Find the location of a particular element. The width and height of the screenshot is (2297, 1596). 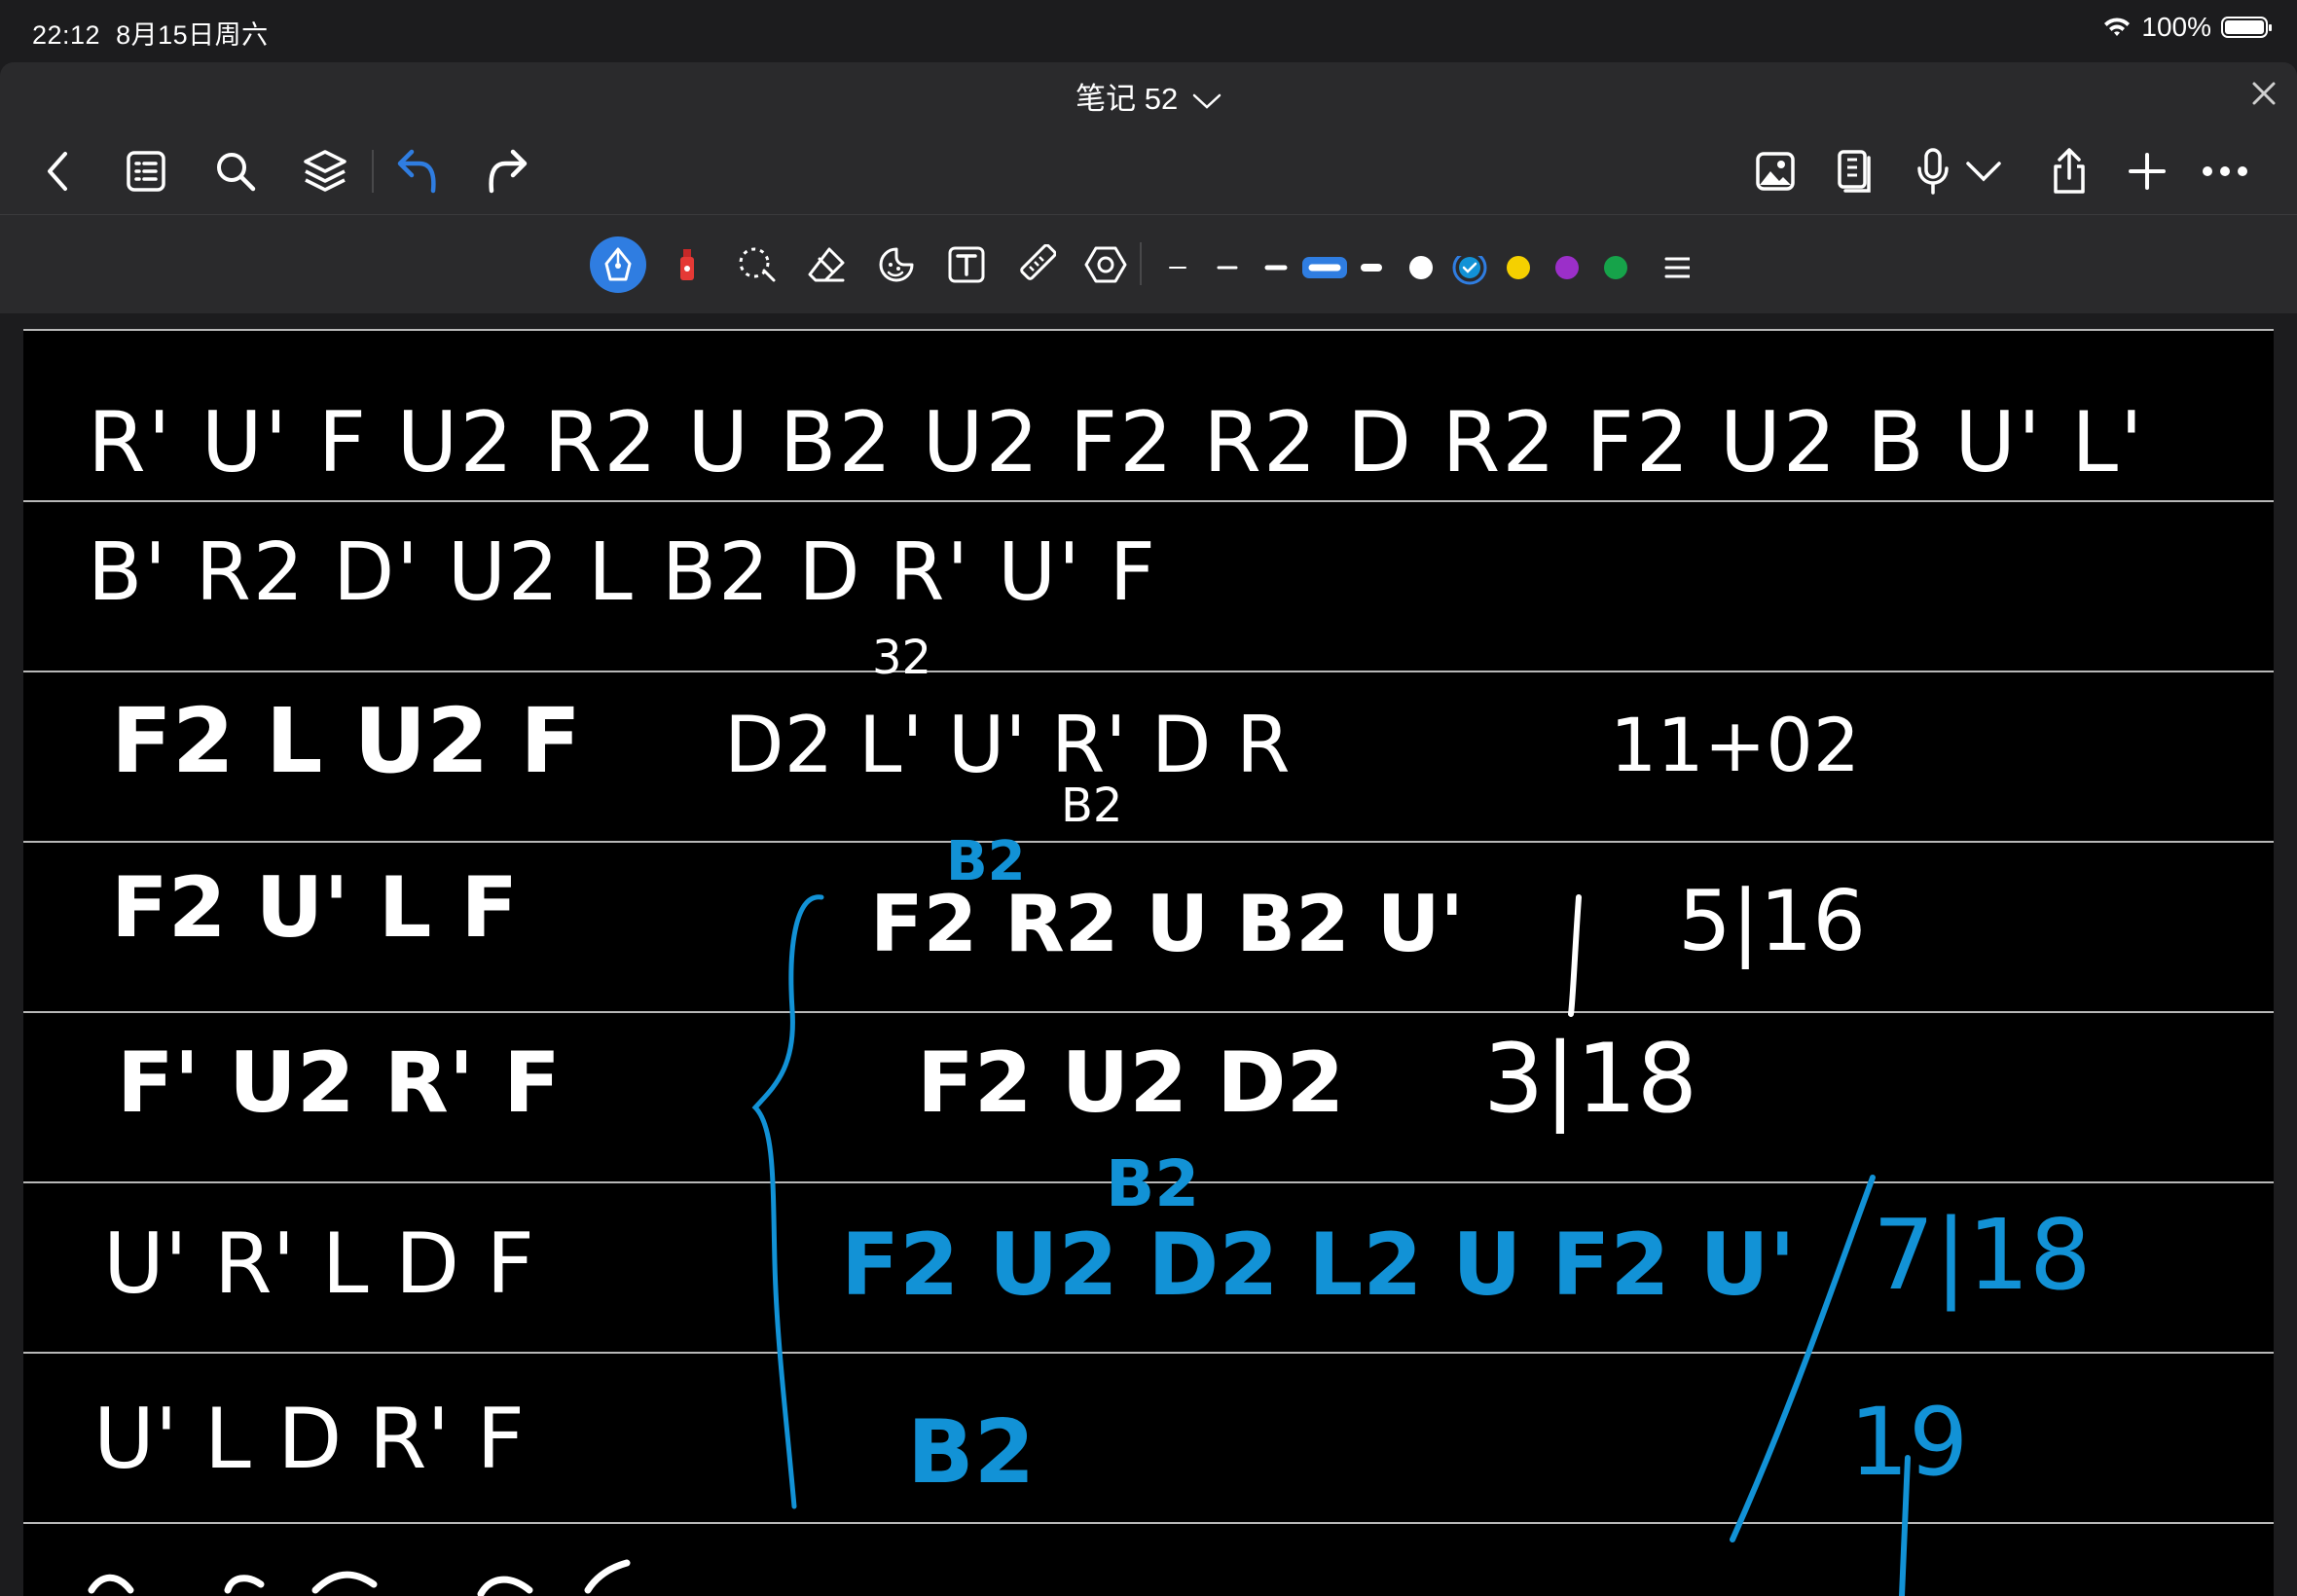

battery-percent: 100% is located at coordinates (2176, 27).